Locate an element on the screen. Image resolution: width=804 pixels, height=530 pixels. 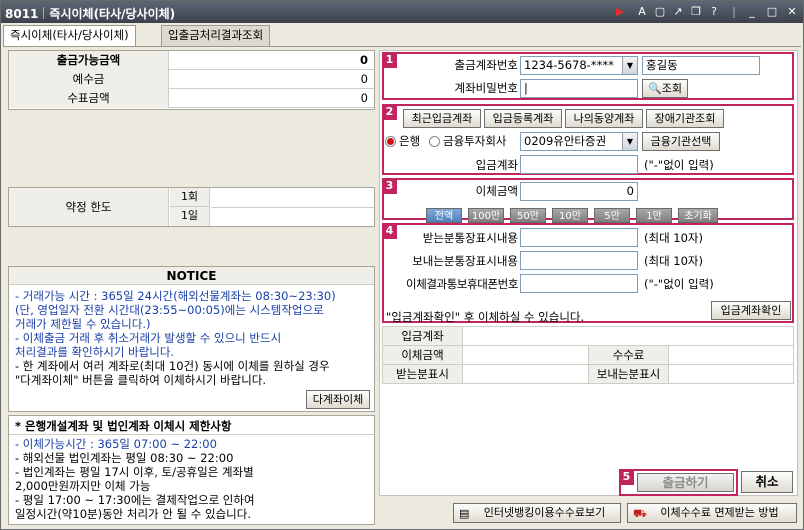
memo-icon: ▢ is located at coordinates (660, 12).